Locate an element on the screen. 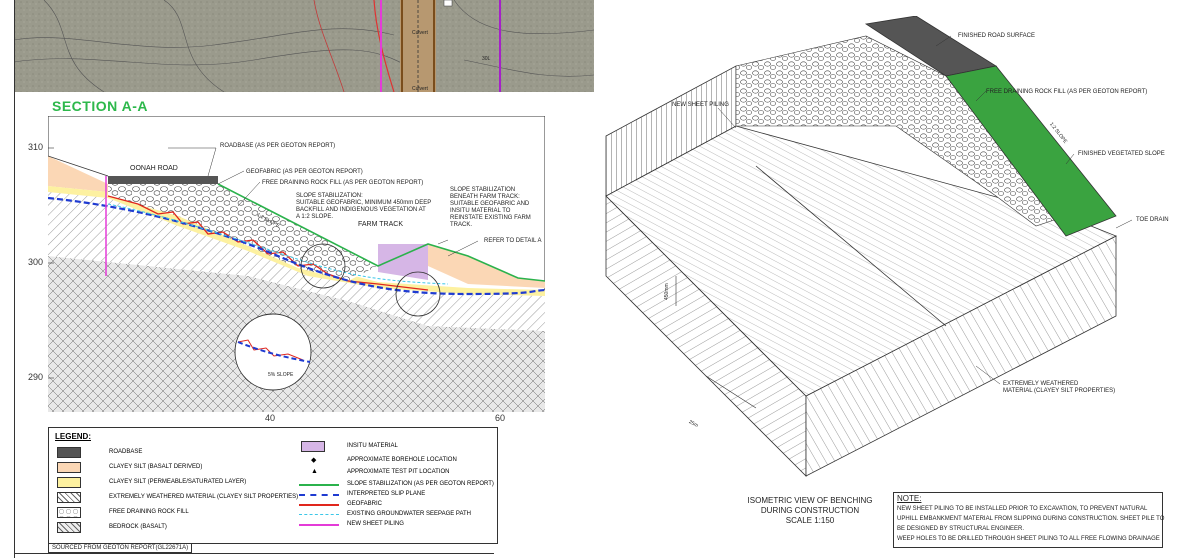  legend-item-roadbase: ROADBASE is located at coordinates (126, 452).